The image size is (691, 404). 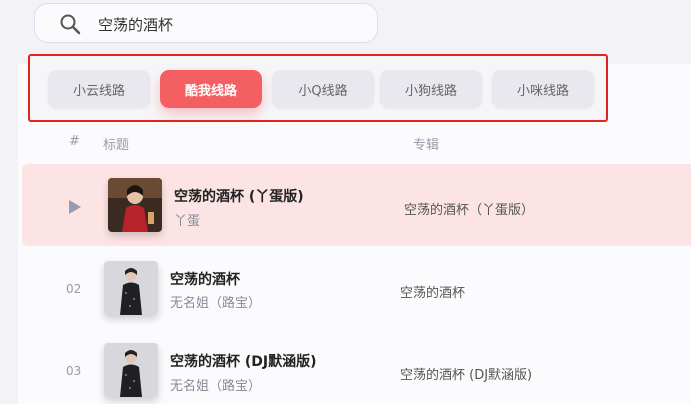 What do you see at coordinates (74, 141) in the screenshot?
I see `column-index: #` at bounding box center [74, 141].